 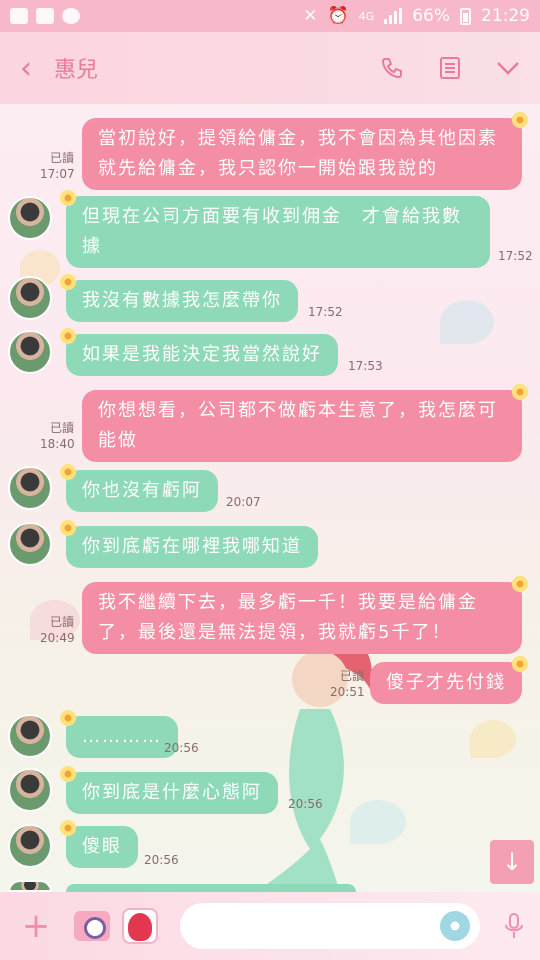 I want to click on plus-icon: +, so click(x=36, y=926).